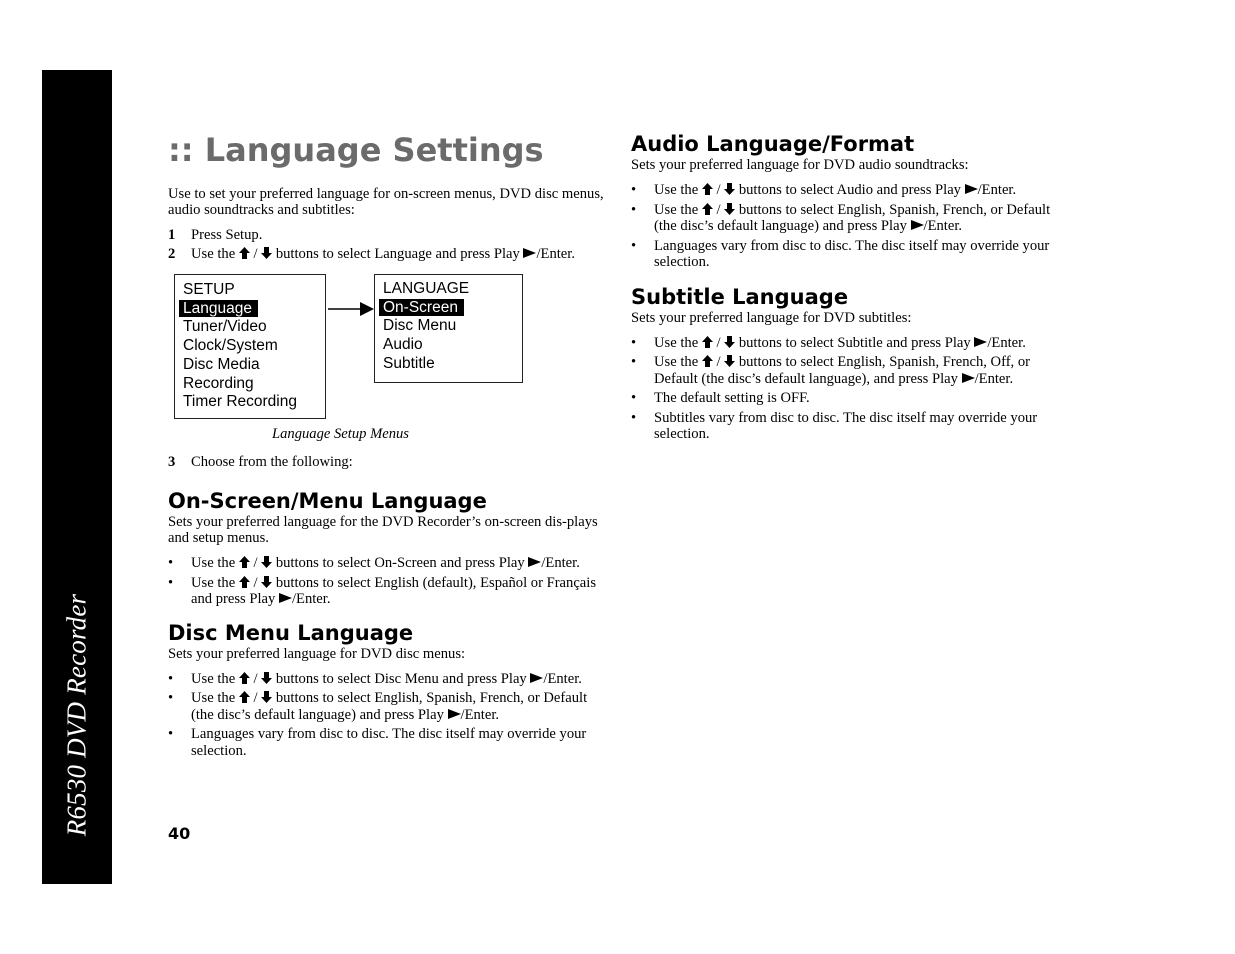  Describe the element at coordinates (426, 288) in the screenshot. I see `language-menu-title: LANGUAGE` at that location.